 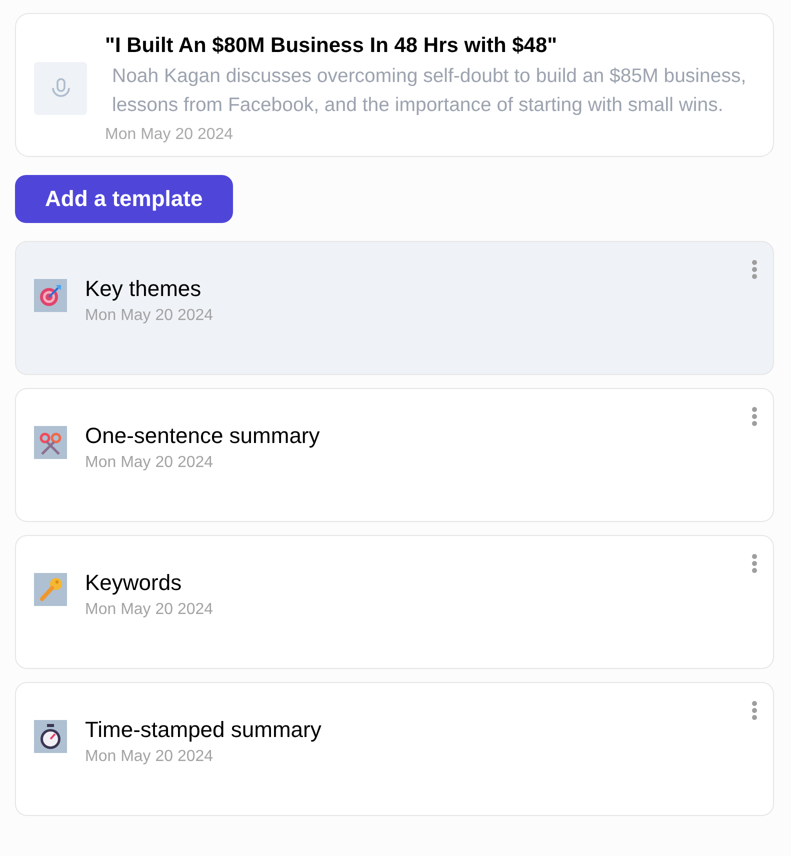 What do you see at coordinates (169, 135) in the screenshot?
I see `episode-date: Mon May 20 2024` at bounding box center [169, 135].